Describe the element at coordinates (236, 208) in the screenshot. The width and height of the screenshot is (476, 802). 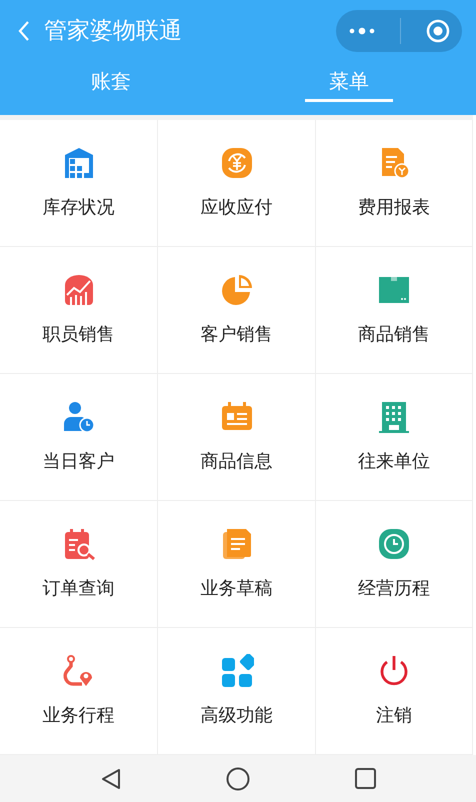
I see `menu-label: 应收应付` at that location.